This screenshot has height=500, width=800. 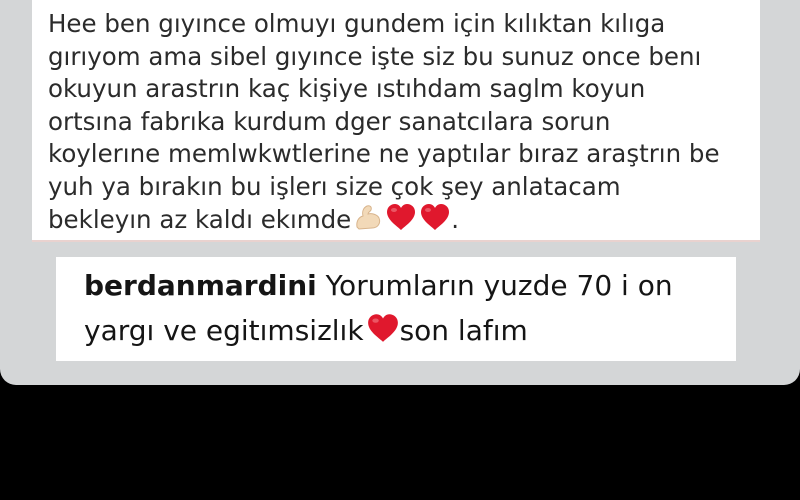 I want to click on comment-text-line2-after: son lafım, so click(x=463, y=330).